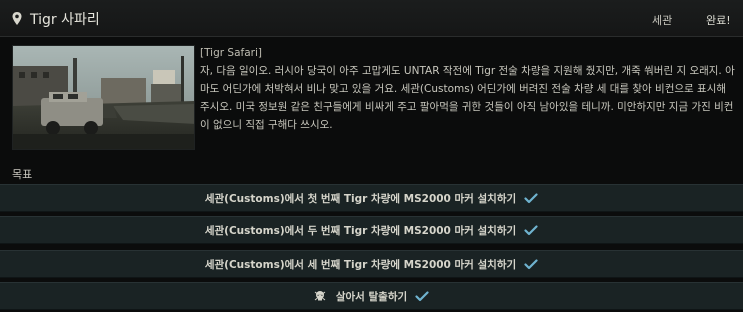 This screenshot has width=743, height=312. I want to click on quest-scene-image, so click(103, 97).